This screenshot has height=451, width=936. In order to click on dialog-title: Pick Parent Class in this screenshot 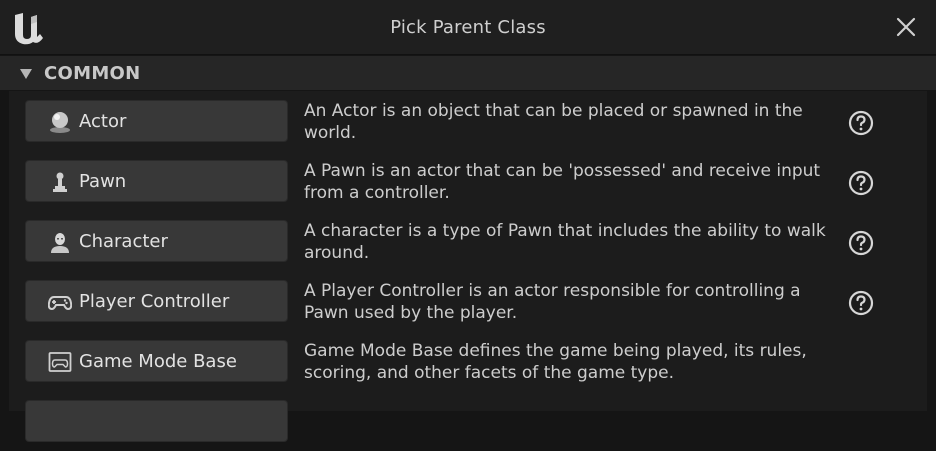, I will do `click(468, 27)`.